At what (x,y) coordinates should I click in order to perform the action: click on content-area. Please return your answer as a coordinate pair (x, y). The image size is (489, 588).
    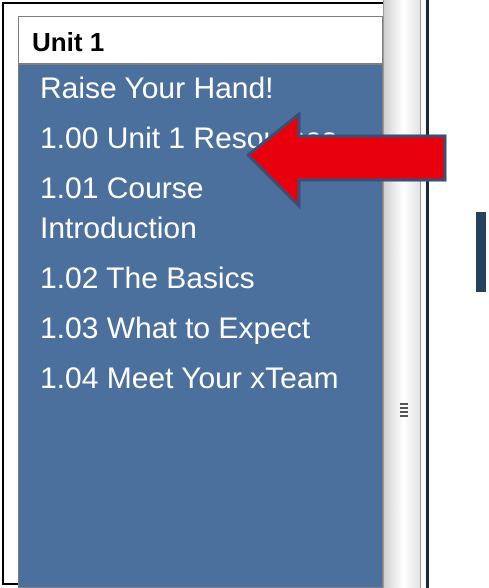
    Looking at the image, I should click on (462, 294).